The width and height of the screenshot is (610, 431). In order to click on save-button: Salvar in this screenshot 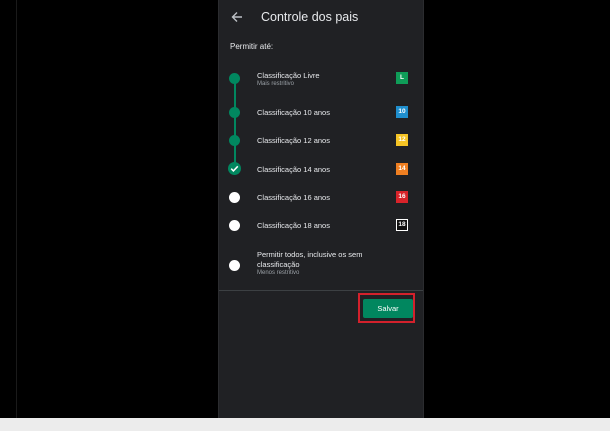, I will do `click(388, 308)`.